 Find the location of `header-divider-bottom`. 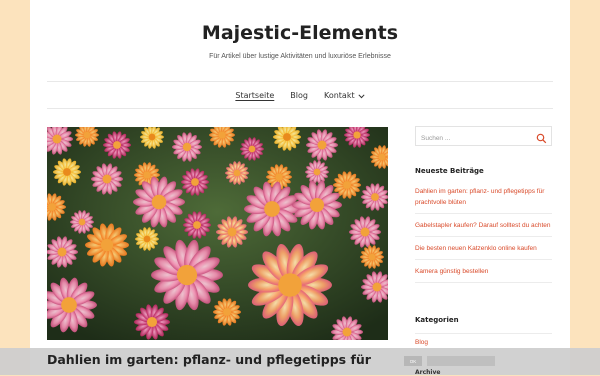

header-divider-bottom is located at coordinates (300, 108).